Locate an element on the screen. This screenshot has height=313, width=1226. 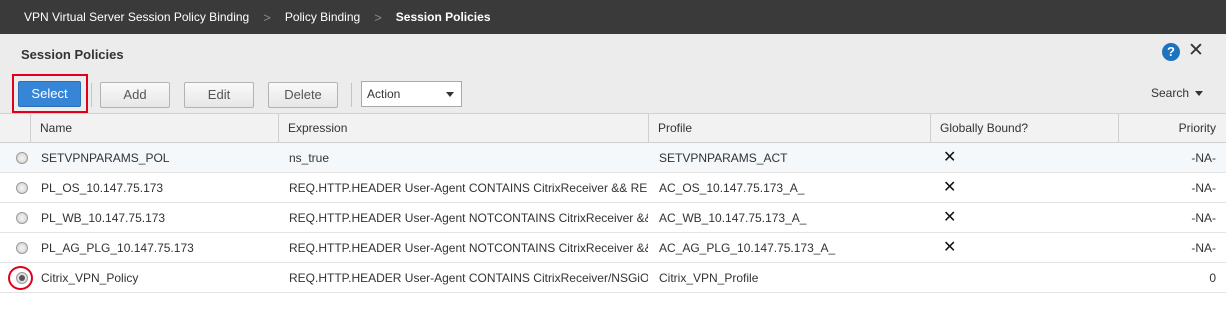
breadcrumb-item-session-policies: Session Policies is located at coordinates (443, 17).